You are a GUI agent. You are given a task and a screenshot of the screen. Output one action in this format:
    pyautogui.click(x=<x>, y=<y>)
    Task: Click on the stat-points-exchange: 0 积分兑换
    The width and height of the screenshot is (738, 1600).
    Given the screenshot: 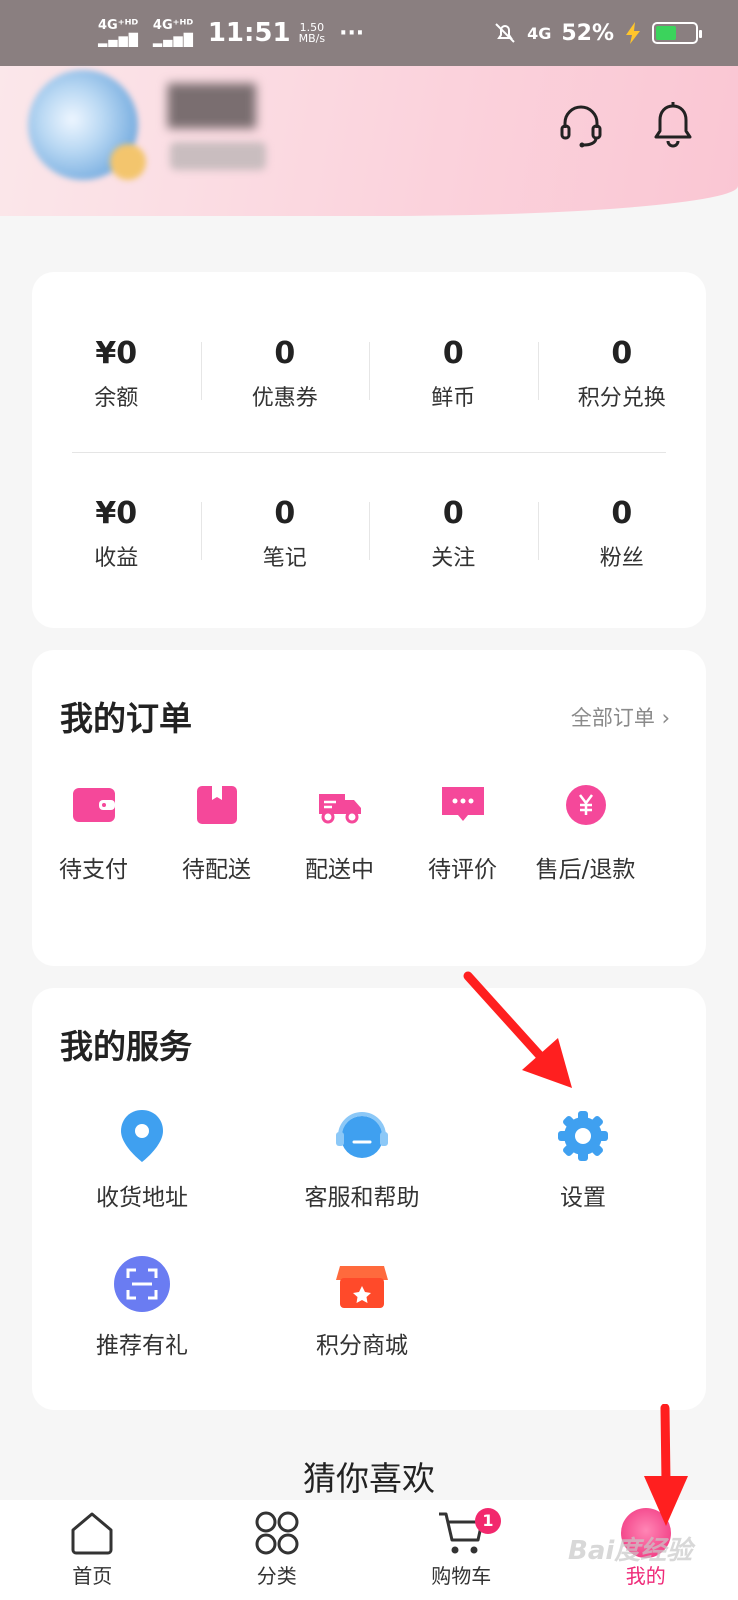 What is the action you would take?
    pyautogui.click(x=622, y=373)
    